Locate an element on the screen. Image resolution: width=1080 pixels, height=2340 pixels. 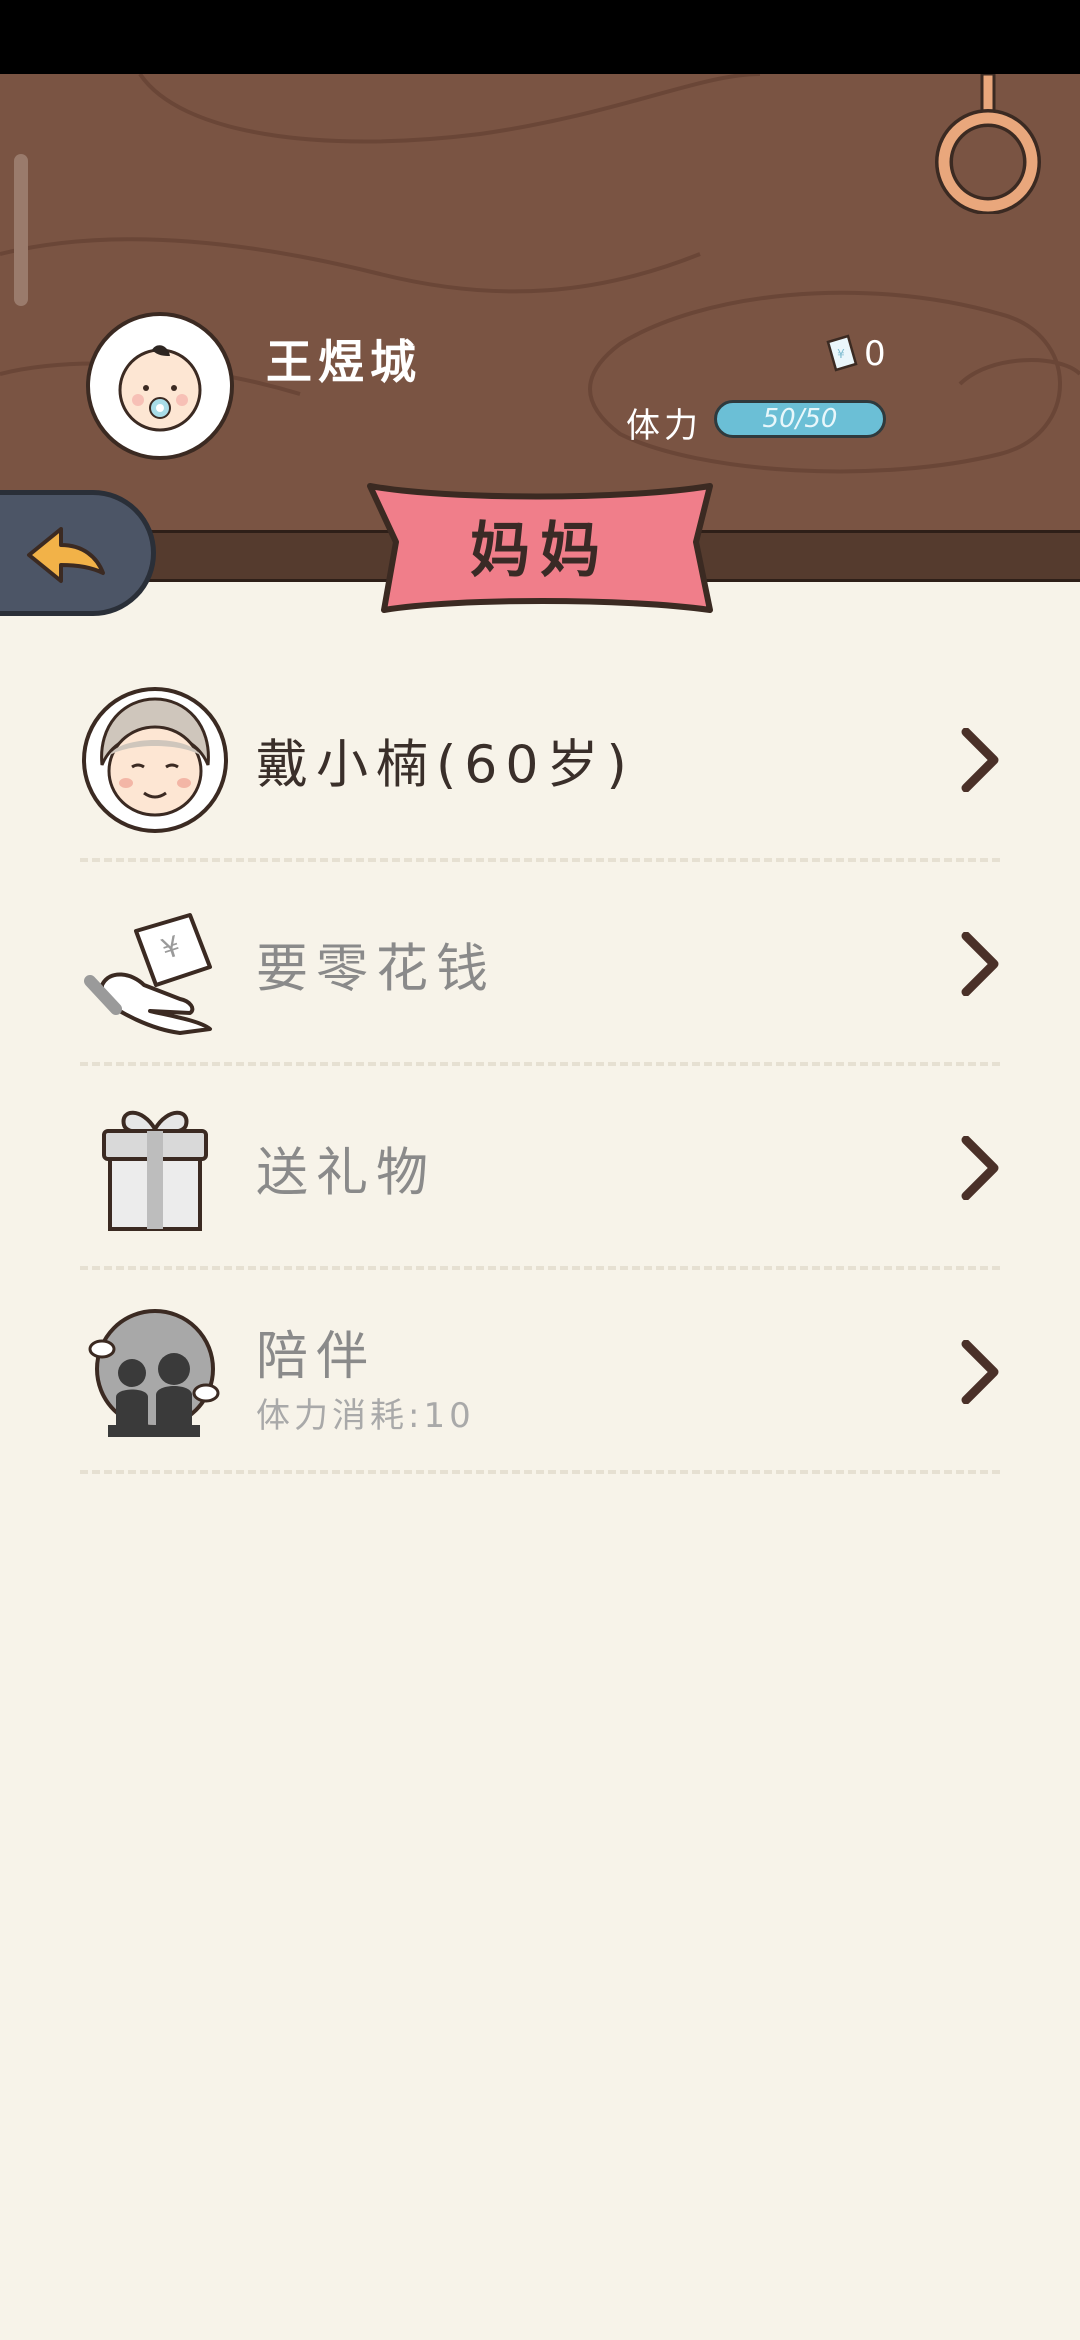
gift-icon is located at coordinates (155, 1170).